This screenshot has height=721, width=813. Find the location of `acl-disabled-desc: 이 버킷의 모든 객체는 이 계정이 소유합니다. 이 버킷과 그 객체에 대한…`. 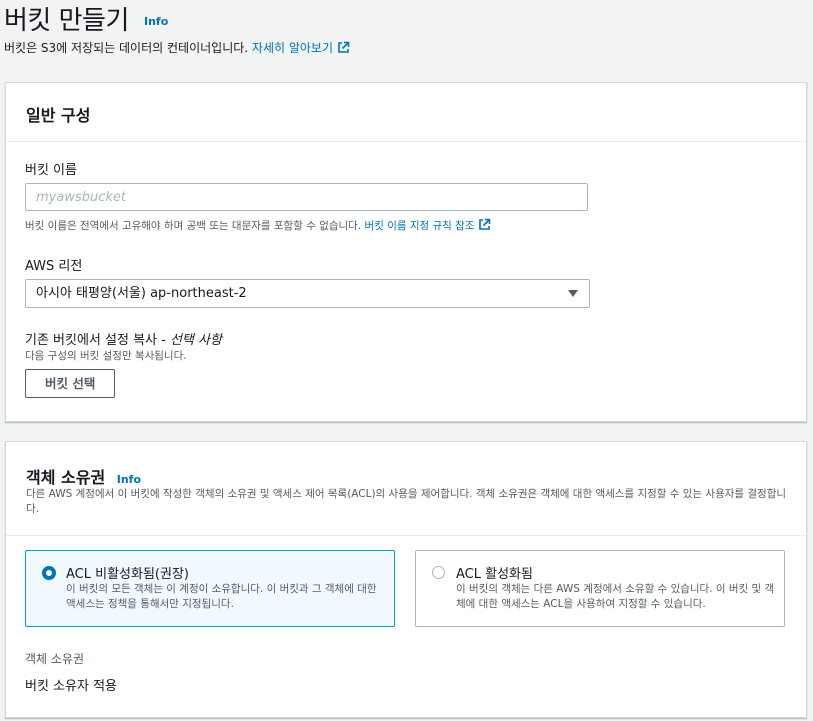

acl-disabled-desc: 이 버킷의 모든 객체는 이 계정이 소유합니다. 이 버킷과 그 객체에 대한… is located at coordinates (221, 596).